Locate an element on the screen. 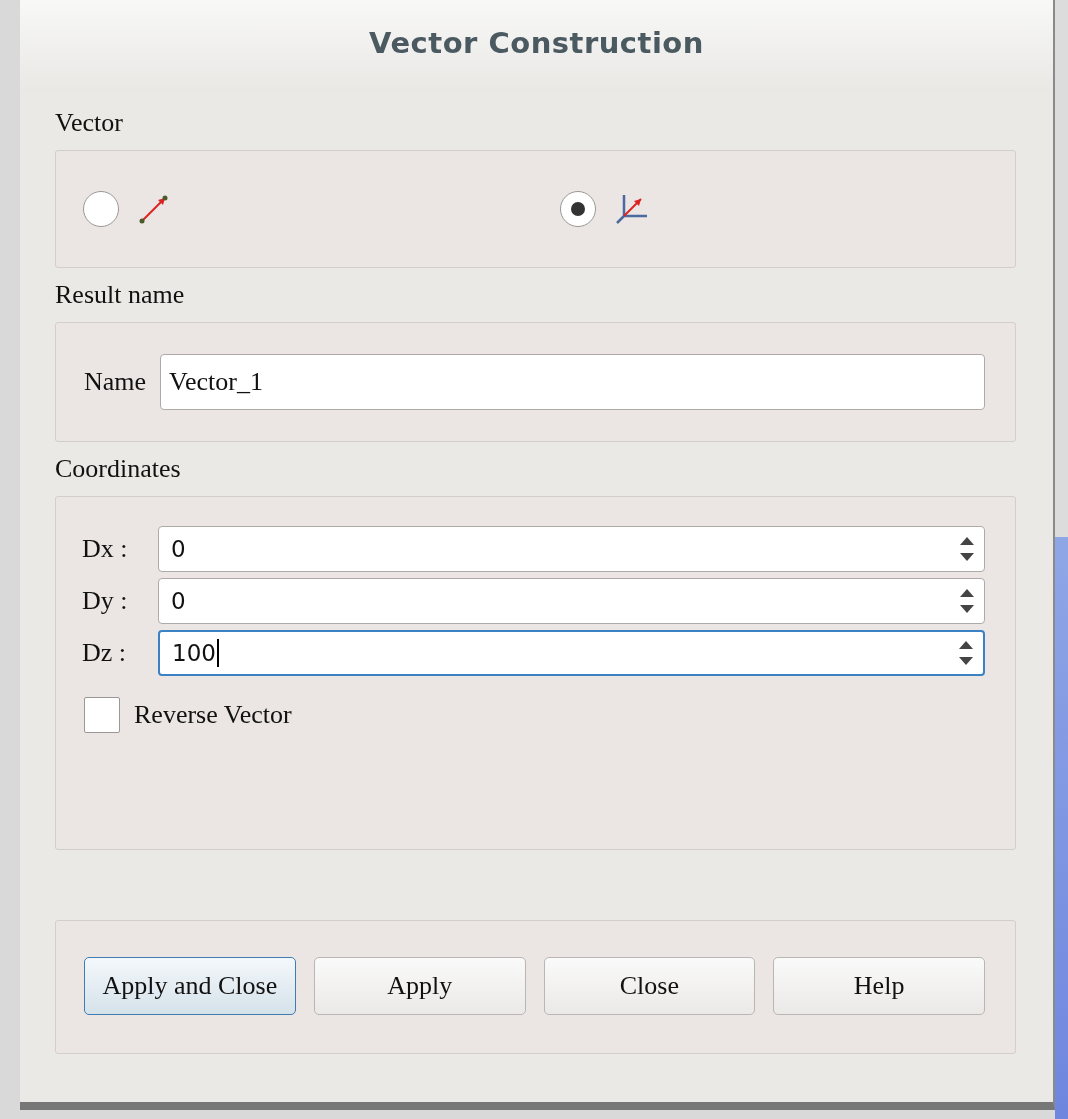 Image resolution: width=1068 pixels, height=1119 pixels. dialog-button: Help is located at coordinates (879, 986).